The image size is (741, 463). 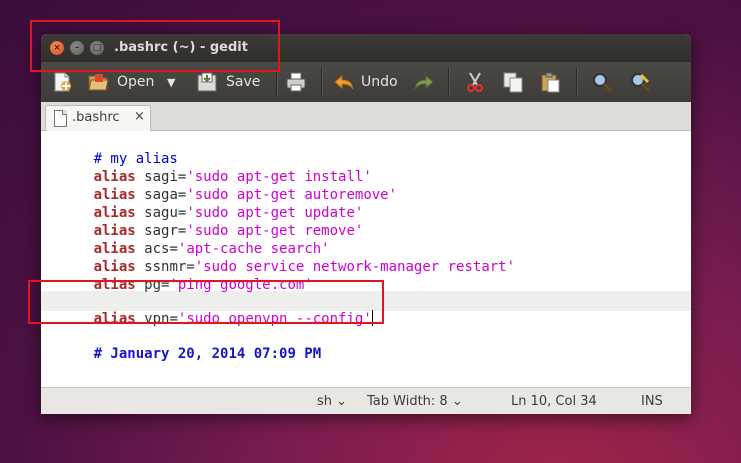 I want to click on code-line: alias sagi='sudo apt-get install', so click(x=207, y=167).